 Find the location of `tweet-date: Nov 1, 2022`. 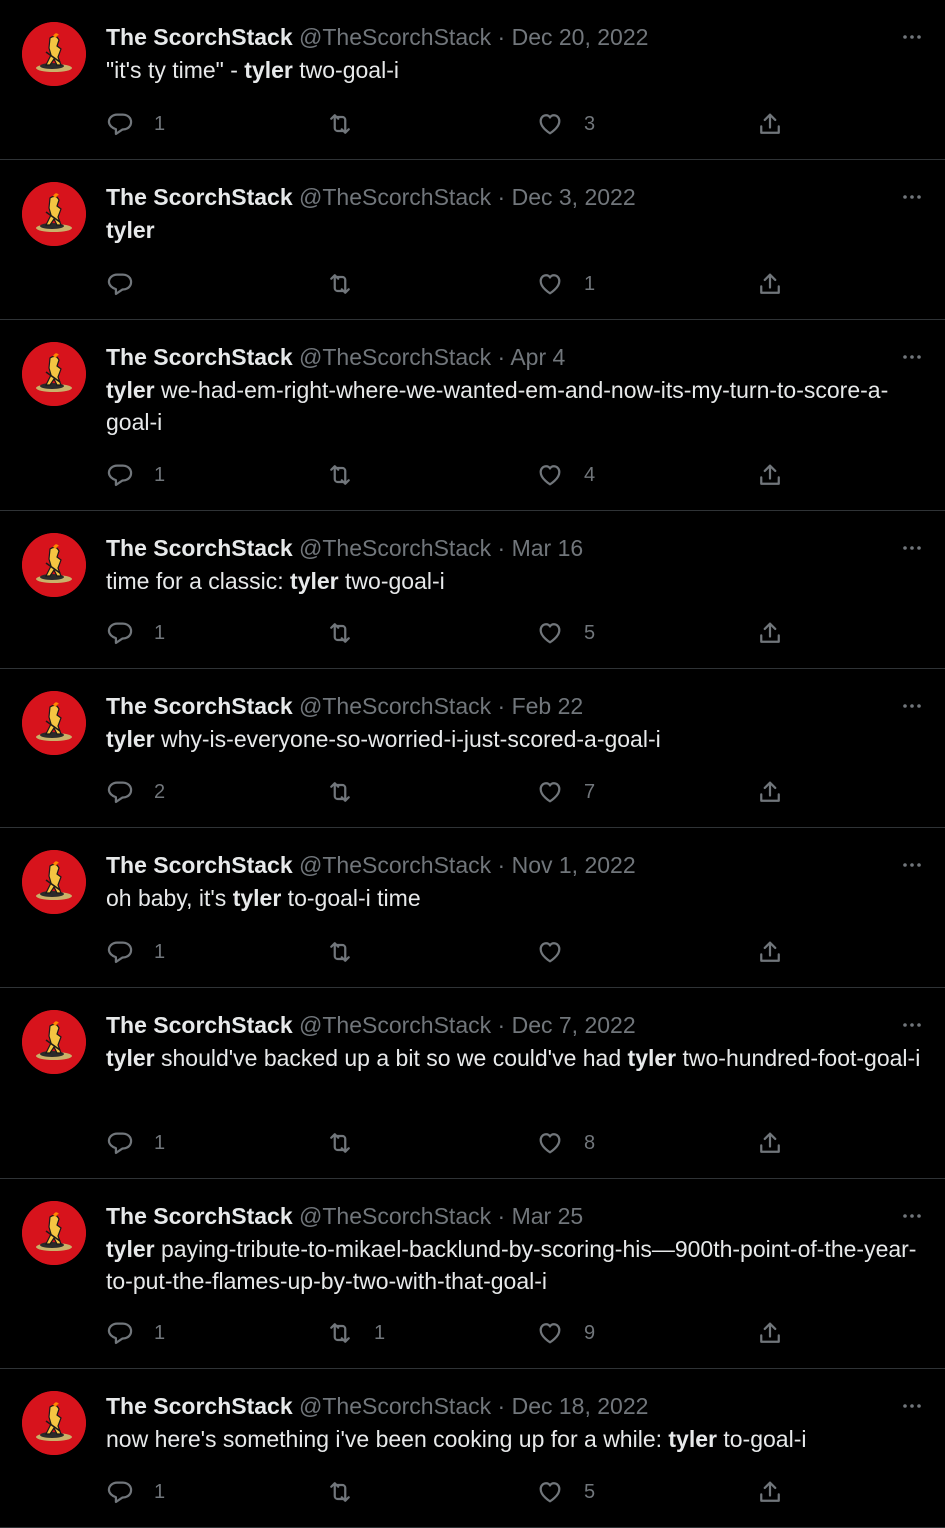

tweet-date: Nov 1, 2022 is located at coordinates (574, 865).